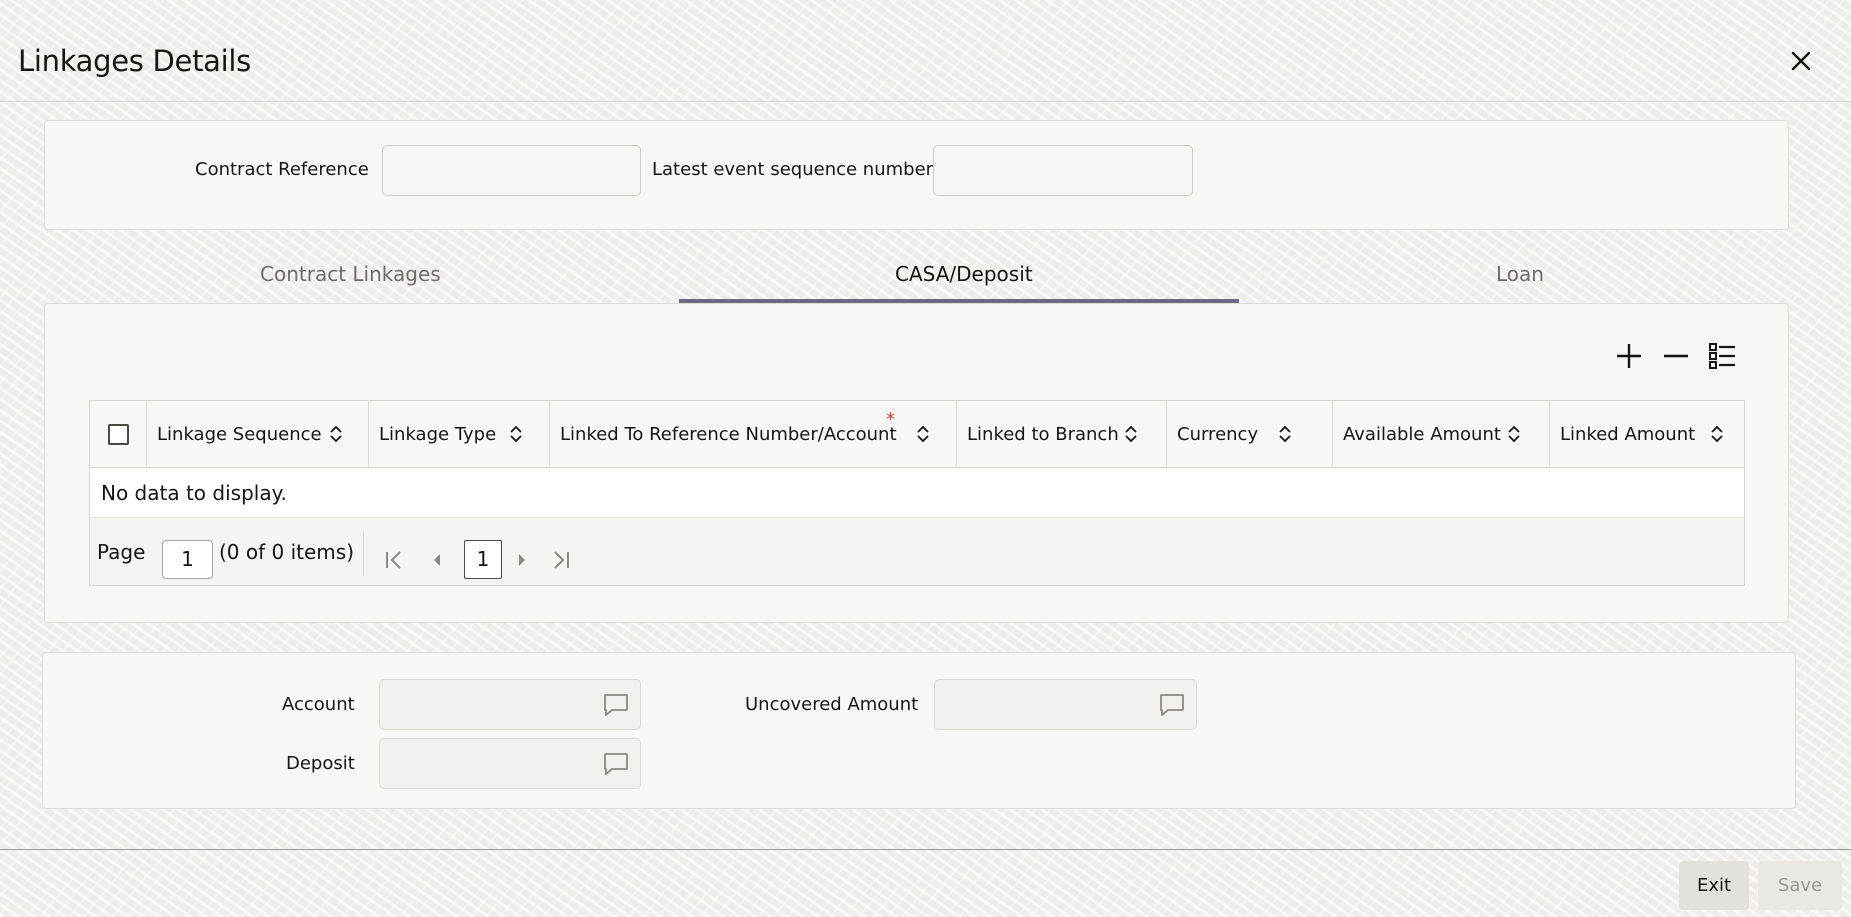  I want to click on page-title: Linkages Details, so click(134, 61).